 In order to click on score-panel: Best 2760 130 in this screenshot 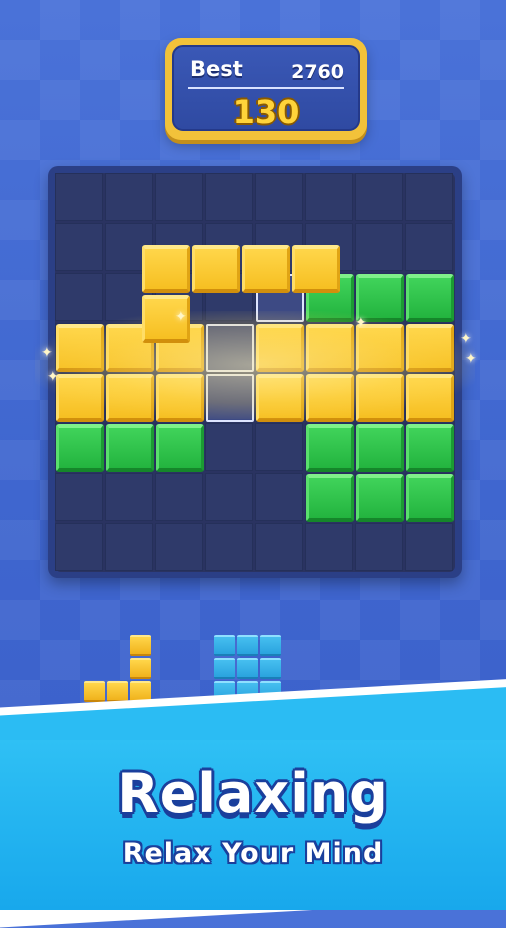, I will do `click(266, 89)`.